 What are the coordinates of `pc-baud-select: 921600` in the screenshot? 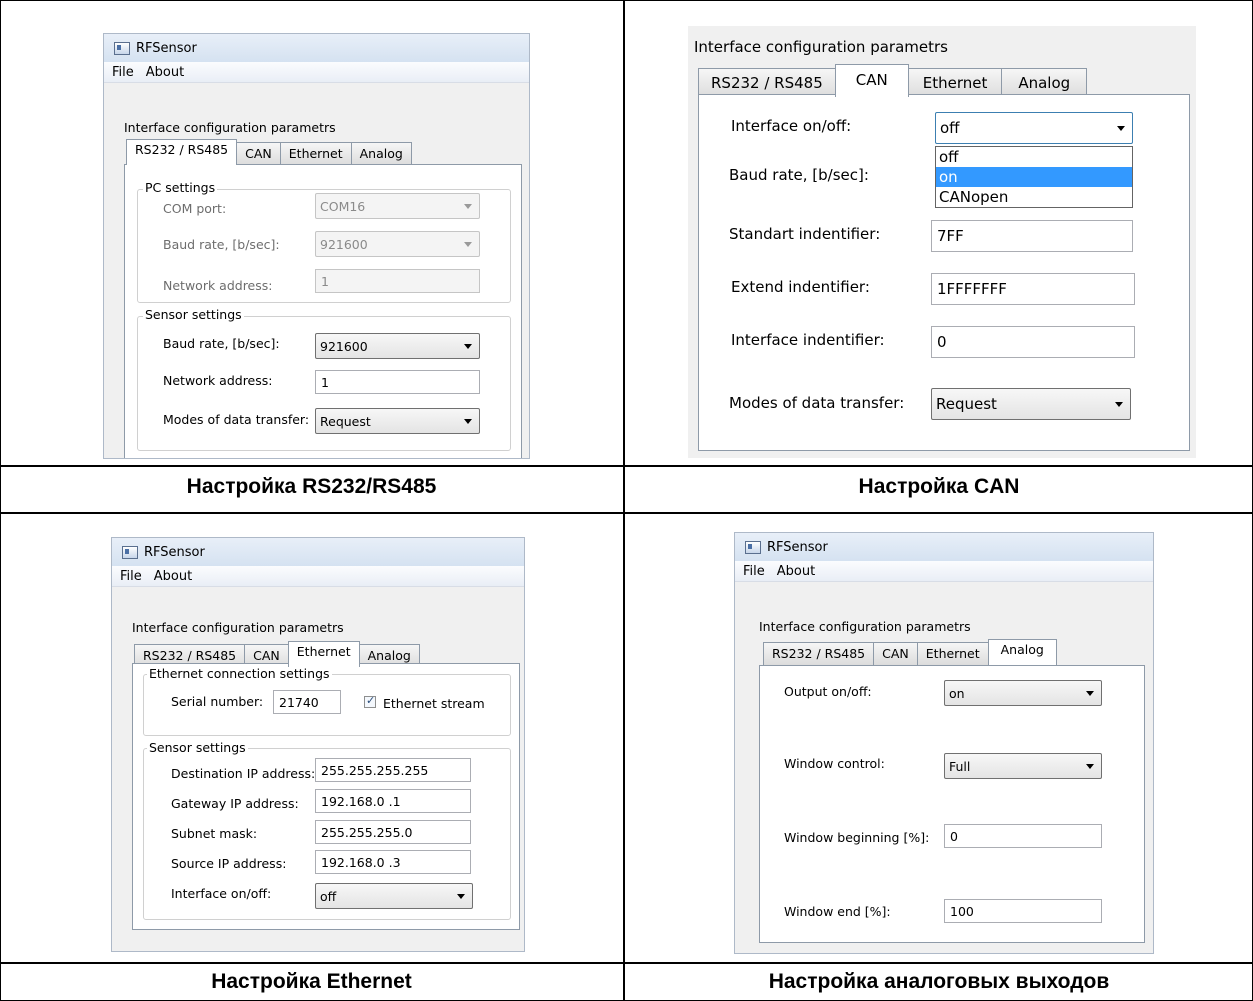 It's located at (397, 244).